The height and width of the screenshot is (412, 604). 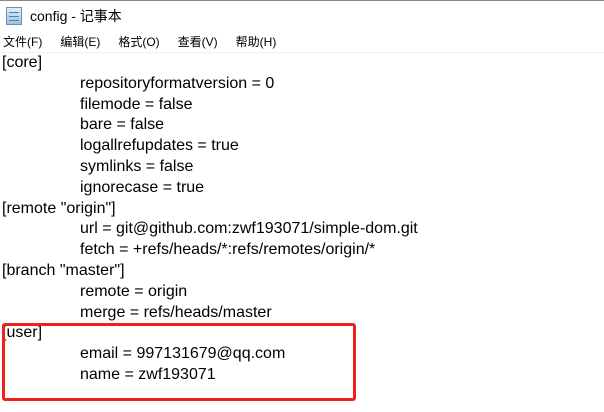 What do you see at coordinates (136, 104) in the screenshot?
I see `text-line: filemode = false` at bounding box center [136, 104].